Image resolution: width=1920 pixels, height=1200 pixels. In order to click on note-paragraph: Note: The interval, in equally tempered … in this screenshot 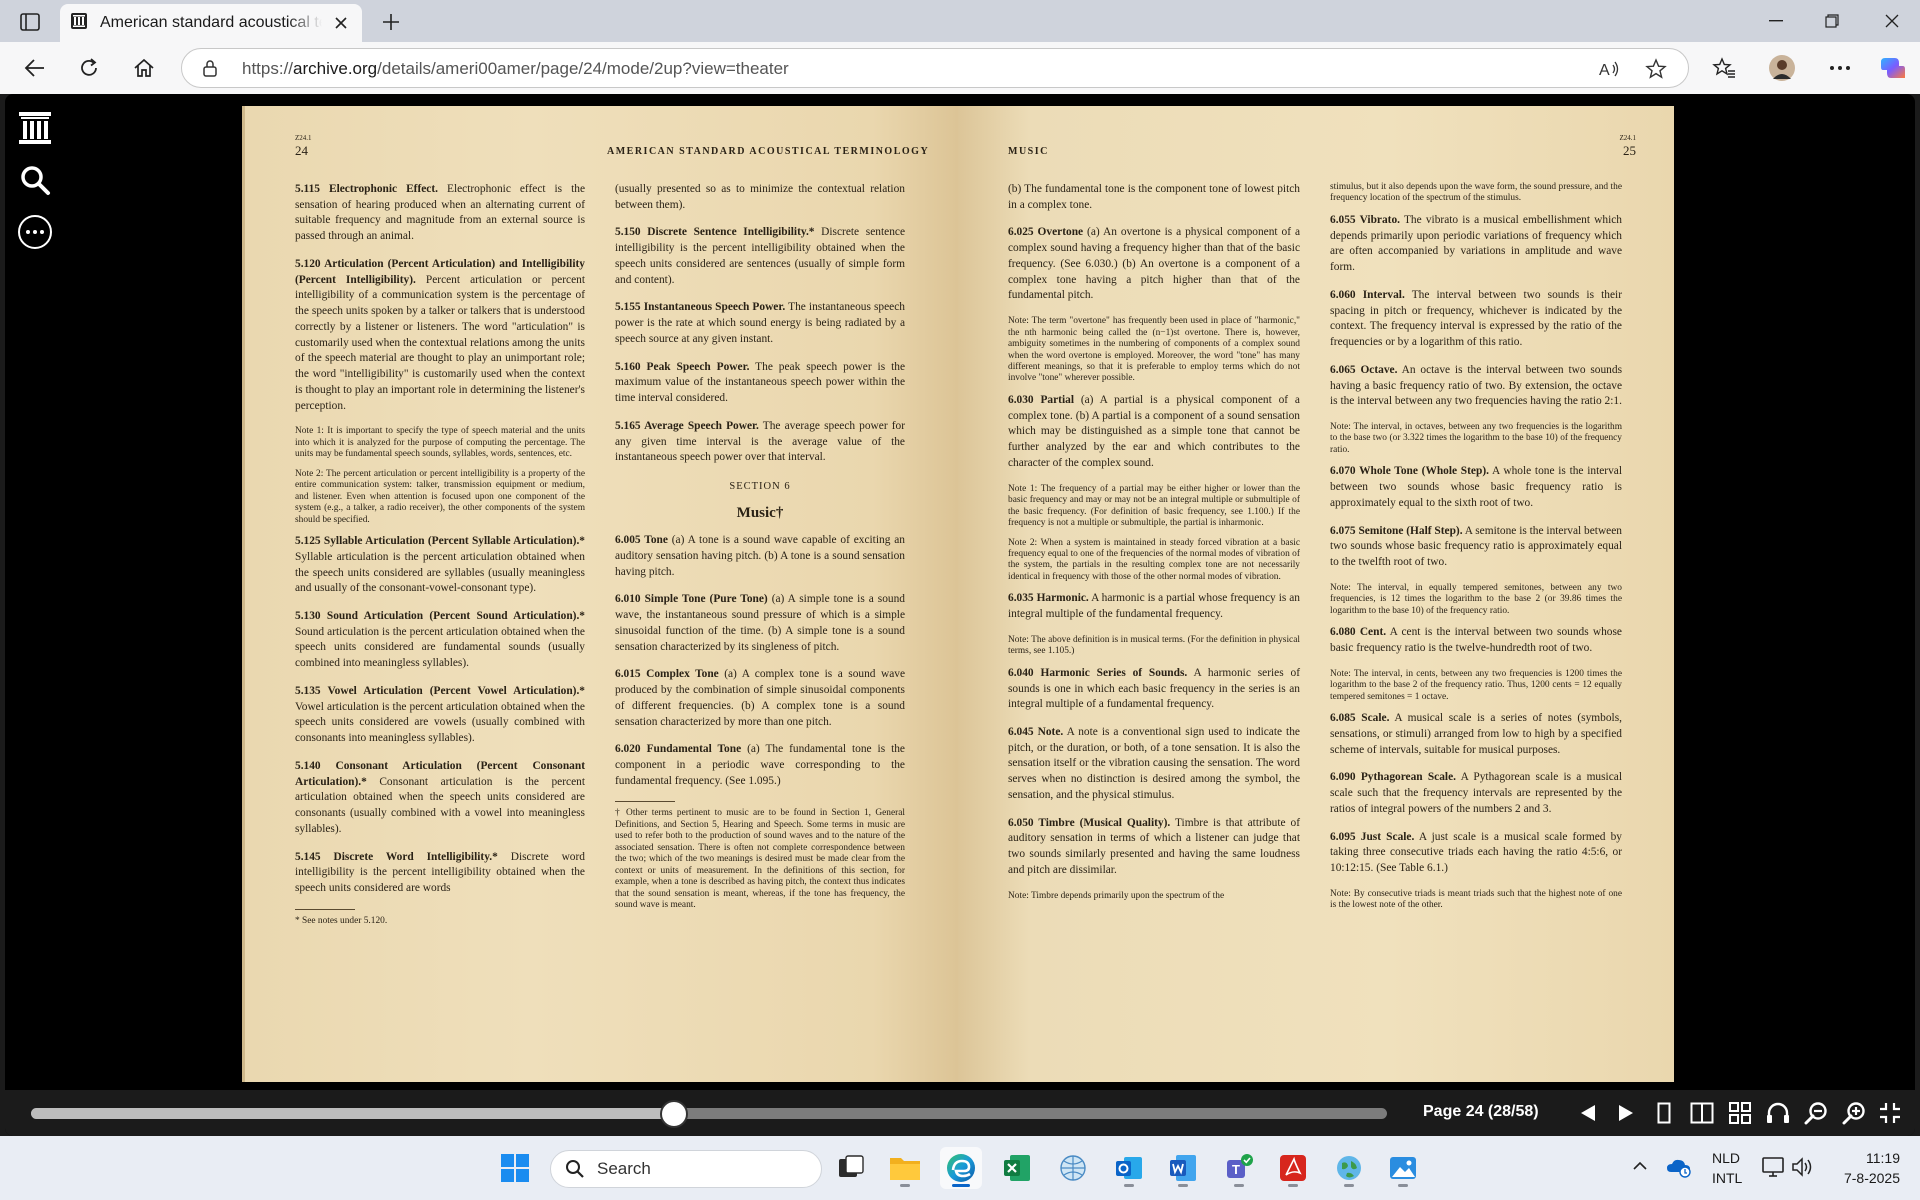, I will do `click(1476, 599)`.